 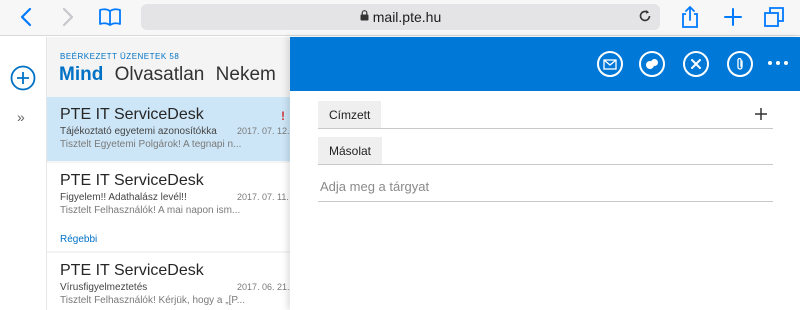 What do you see at coordinates (160, 74) in the screenshot?
I see `filter-unread: Olvasatlan` at bounding box center [160, 74].